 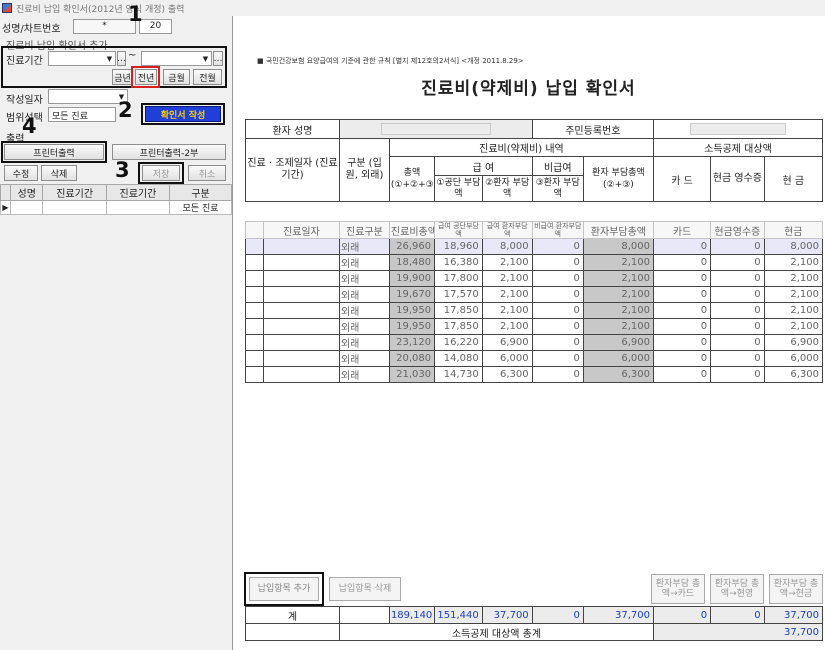 What do you see at coordinates (412, 342) in the screenshot?
I see `cell-total: 23,120` at bounding box center [412, 342].